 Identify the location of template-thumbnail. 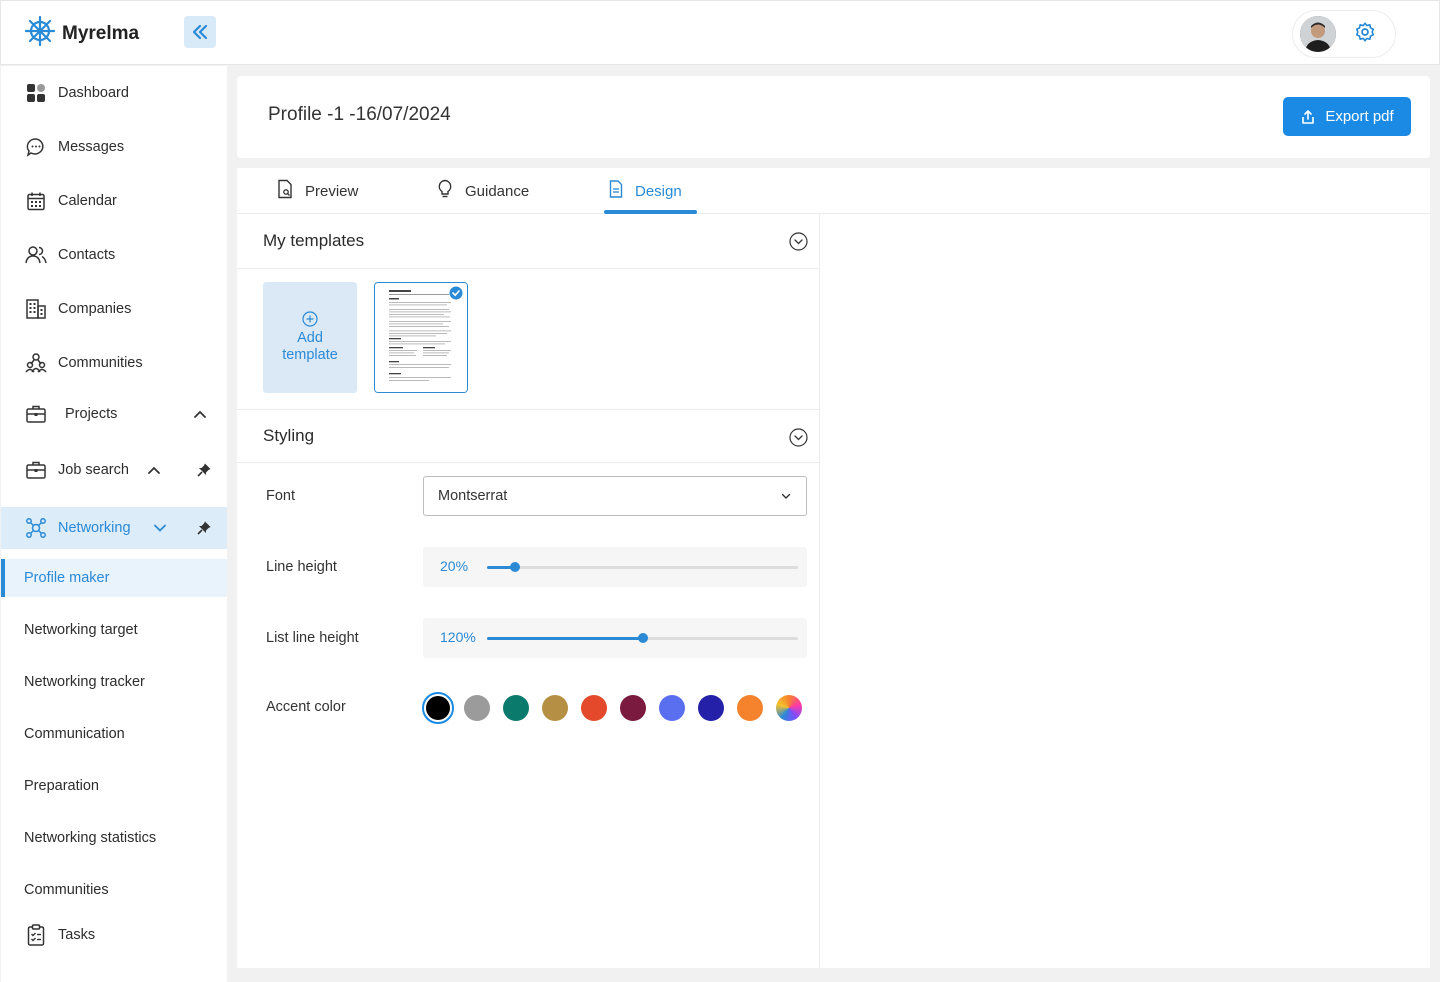
(421, 337).